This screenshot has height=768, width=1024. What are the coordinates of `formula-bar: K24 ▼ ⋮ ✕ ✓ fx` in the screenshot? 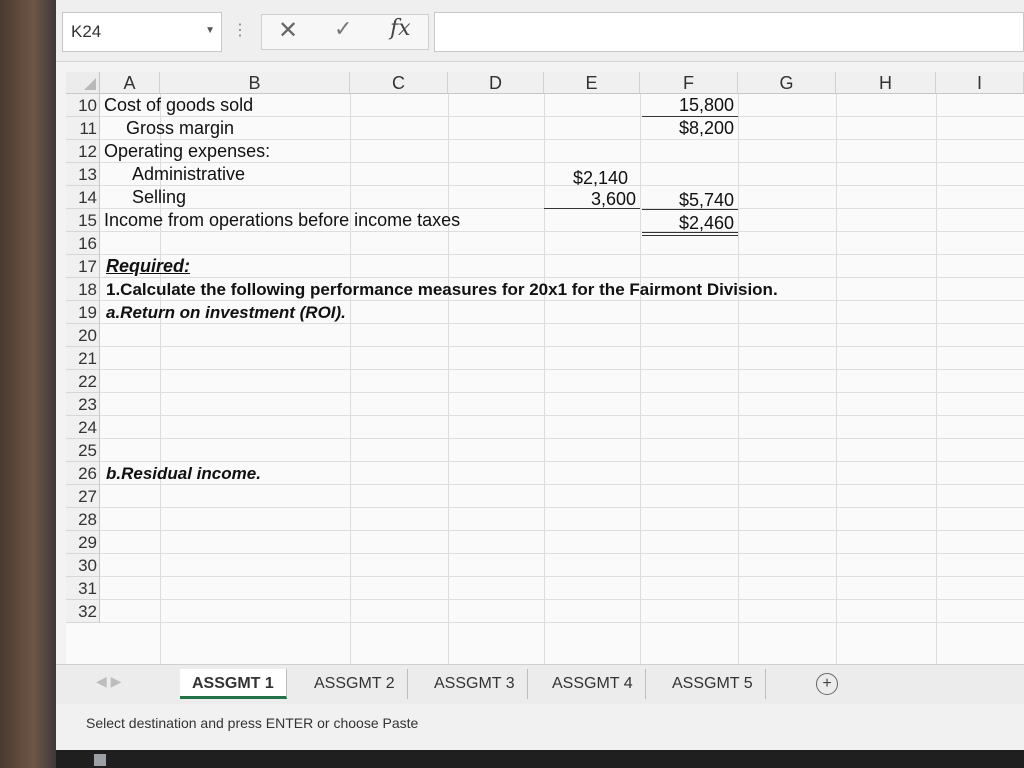 It's located at (540, 31).